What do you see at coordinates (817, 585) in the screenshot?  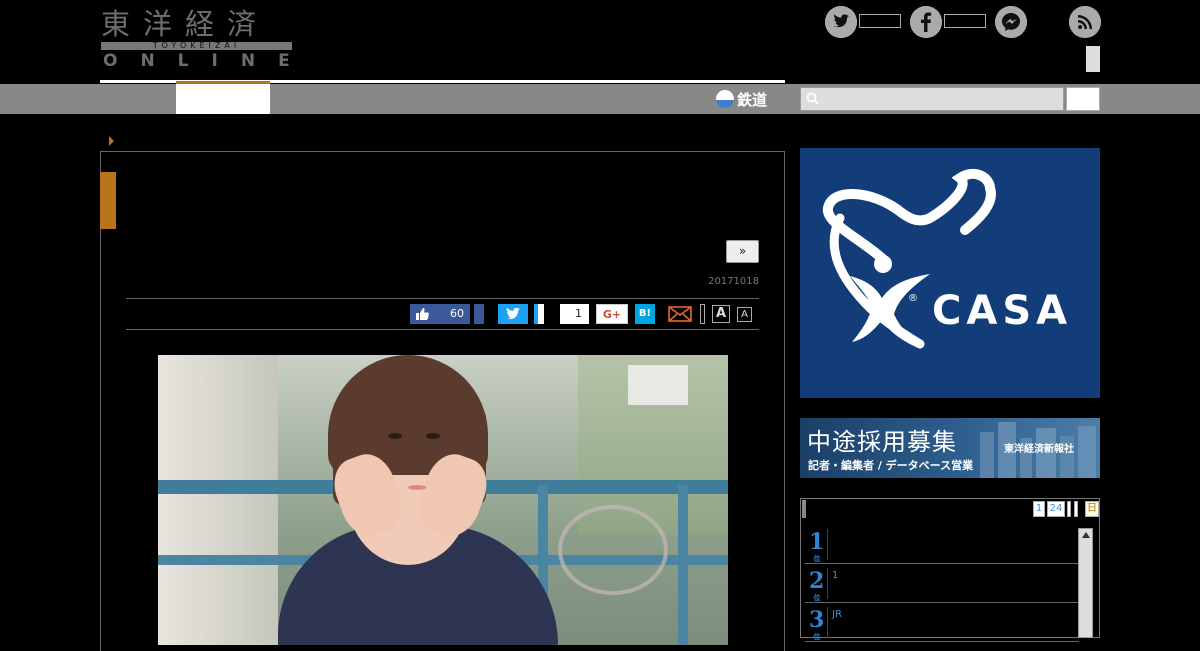 I see `ranking-number: 2位` at bounding box center [817, 585].